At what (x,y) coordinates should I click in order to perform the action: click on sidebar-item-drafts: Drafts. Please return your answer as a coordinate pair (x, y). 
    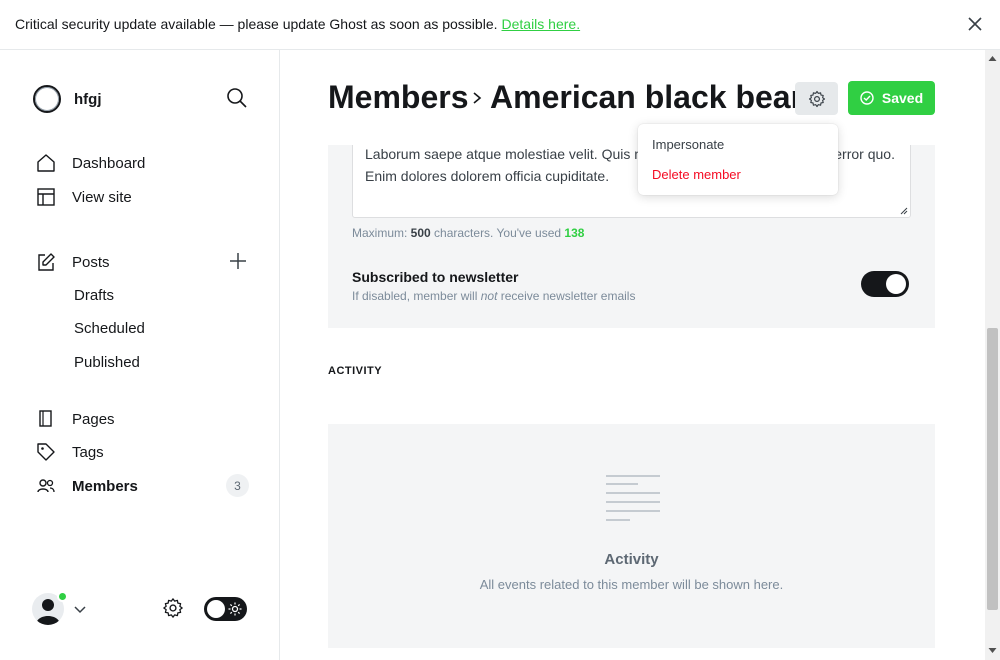
    Looking at the image, I should click on (94, 295).